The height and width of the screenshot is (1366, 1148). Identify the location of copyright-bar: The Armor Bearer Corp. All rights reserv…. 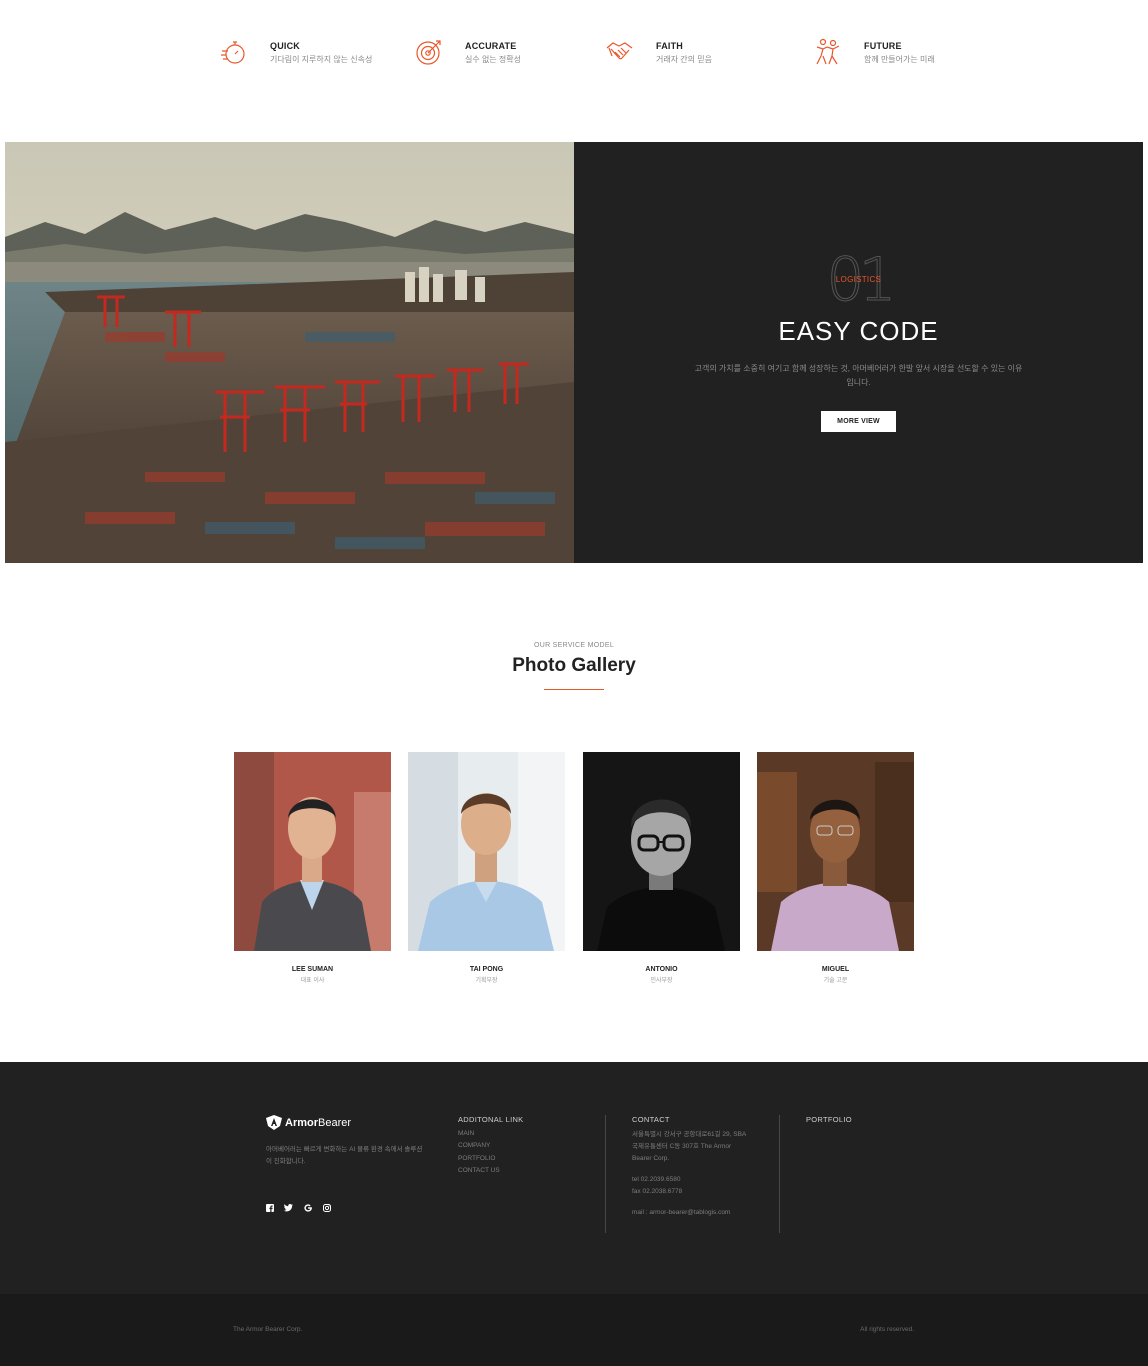
(574, 1330).